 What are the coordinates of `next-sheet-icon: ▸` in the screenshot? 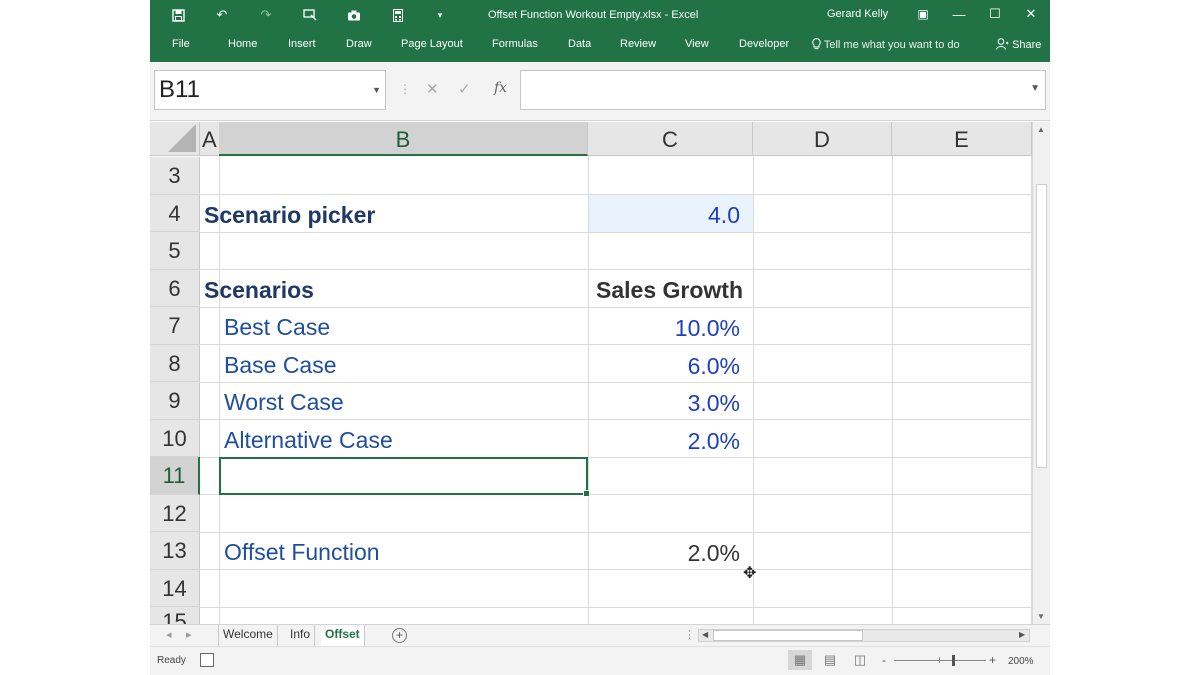 It's located at (189, 634).